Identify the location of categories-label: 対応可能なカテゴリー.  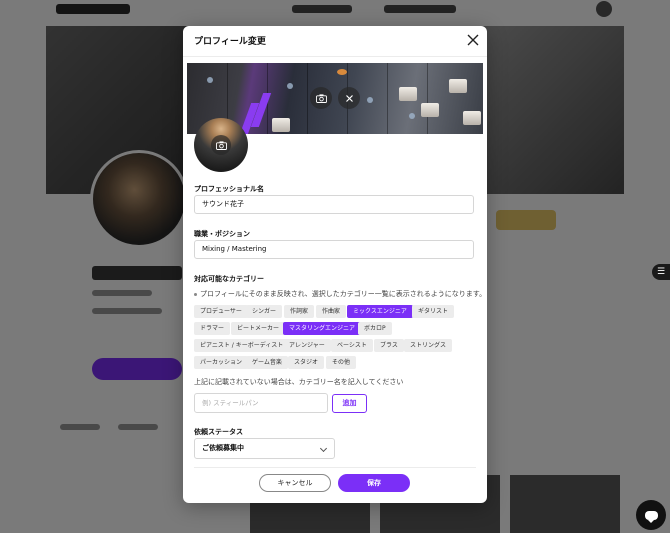
(229, 279).